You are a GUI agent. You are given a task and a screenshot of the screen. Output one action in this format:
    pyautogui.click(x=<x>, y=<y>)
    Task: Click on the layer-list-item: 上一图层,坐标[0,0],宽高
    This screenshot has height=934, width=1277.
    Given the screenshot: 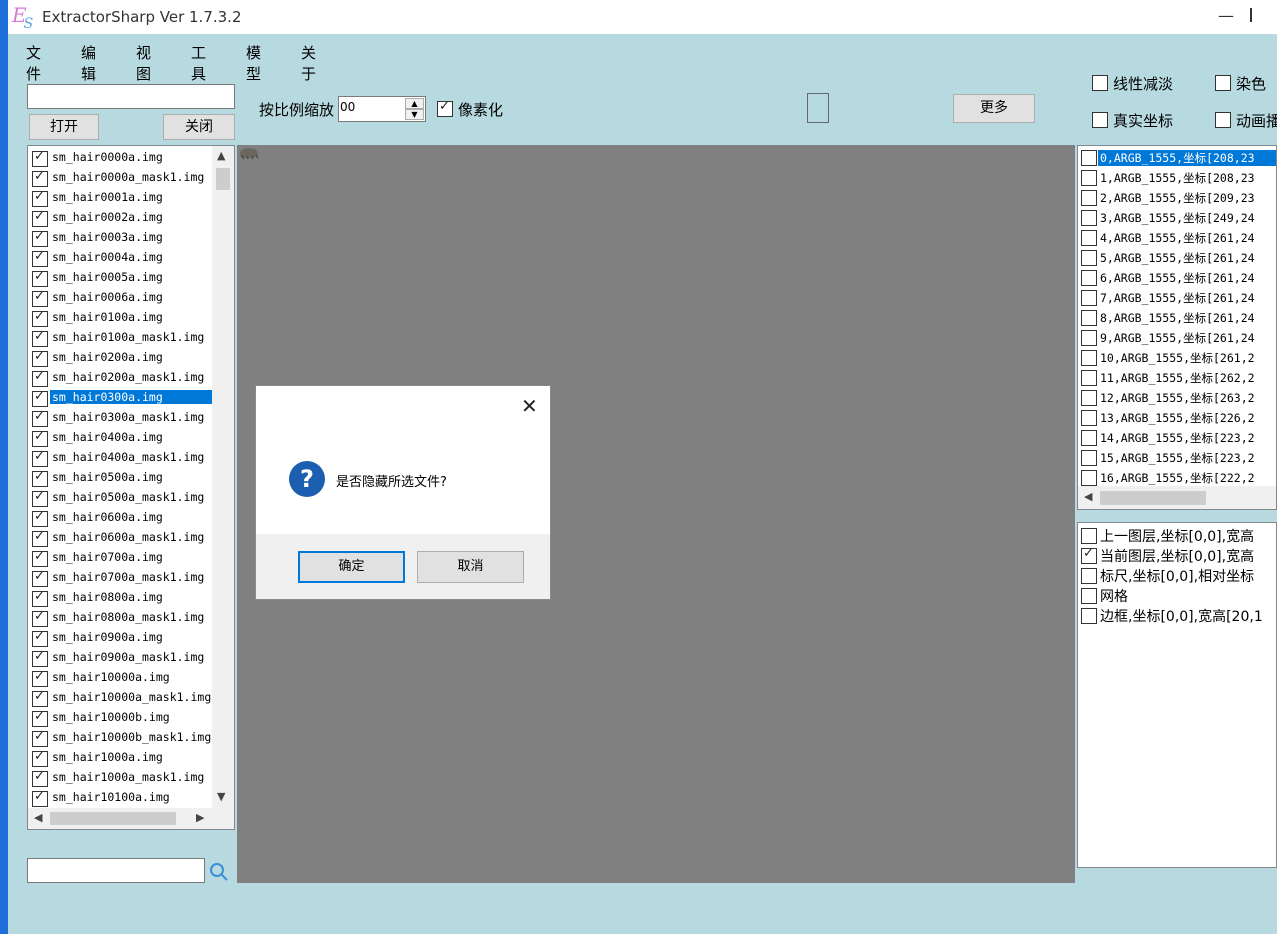 What is the action you would take?
    pyautogui.click(x=1177, y=535)
    